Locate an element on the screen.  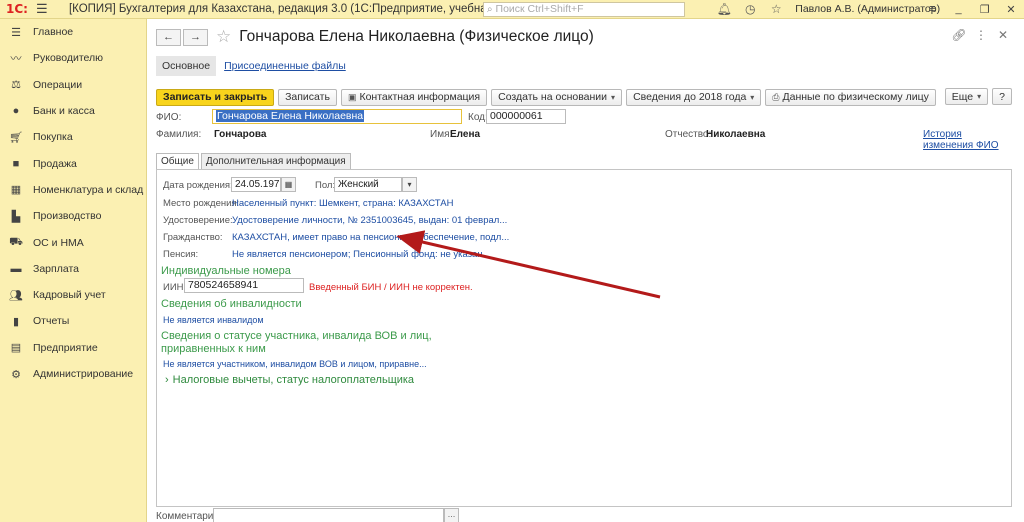
comment-label: Комментарий: is located at coordinates (189, 516).